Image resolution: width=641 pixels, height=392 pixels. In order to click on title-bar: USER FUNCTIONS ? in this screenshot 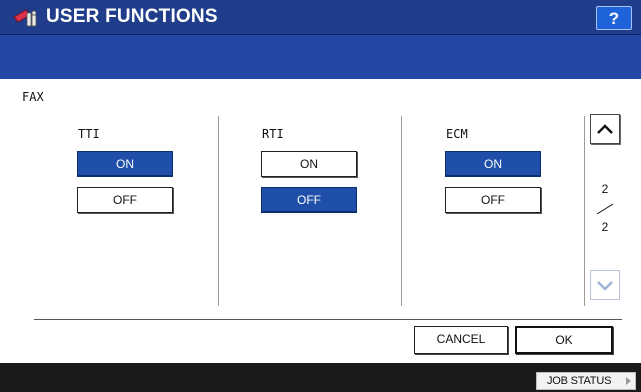, I will do `click(320, 17)`.